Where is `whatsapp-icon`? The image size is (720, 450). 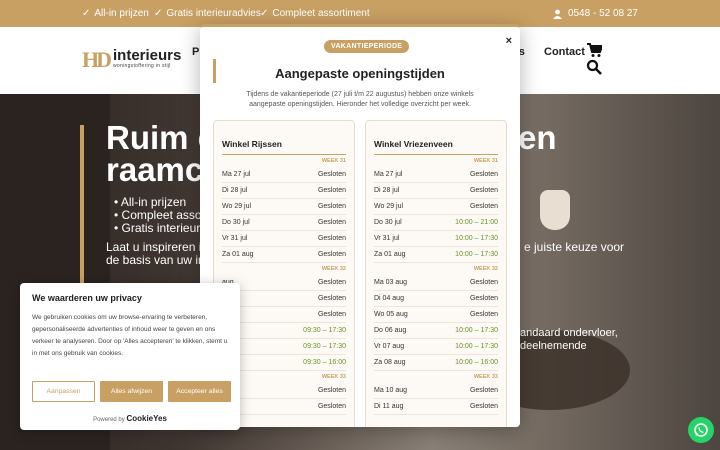
whatsapp-icon is located at coordinates (701, 430).